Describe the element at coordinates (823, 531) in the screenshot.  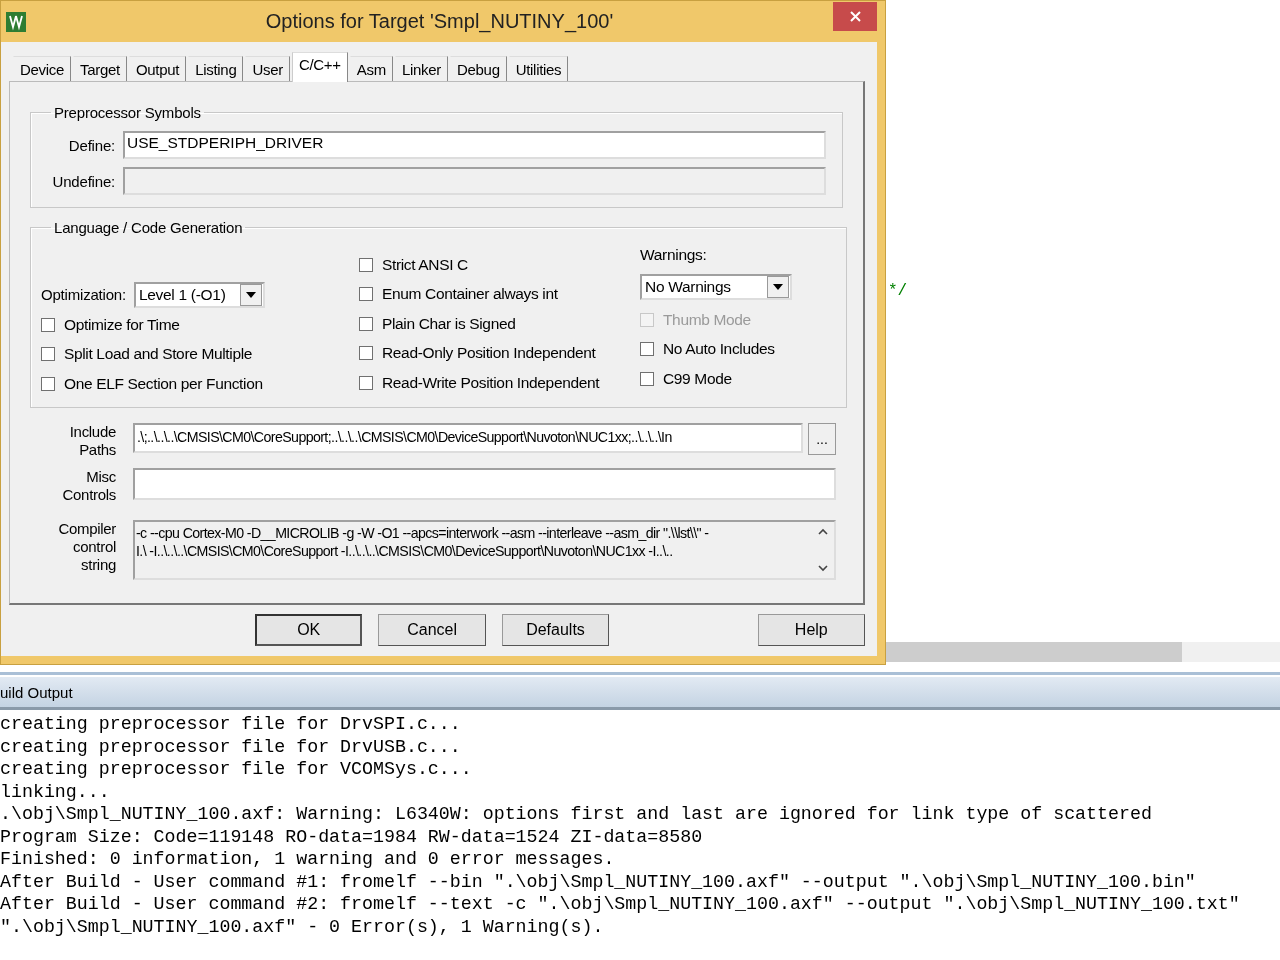
I see `scroll-up-icon` at that location.